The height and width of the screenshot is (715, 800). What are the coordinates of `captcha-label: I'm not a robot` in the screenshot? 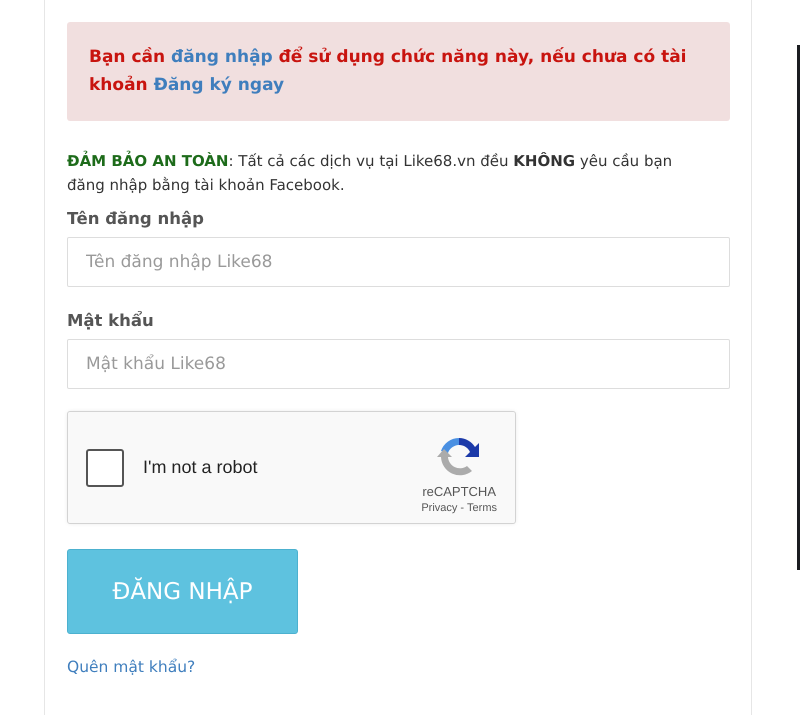 It's located at (200, 467).